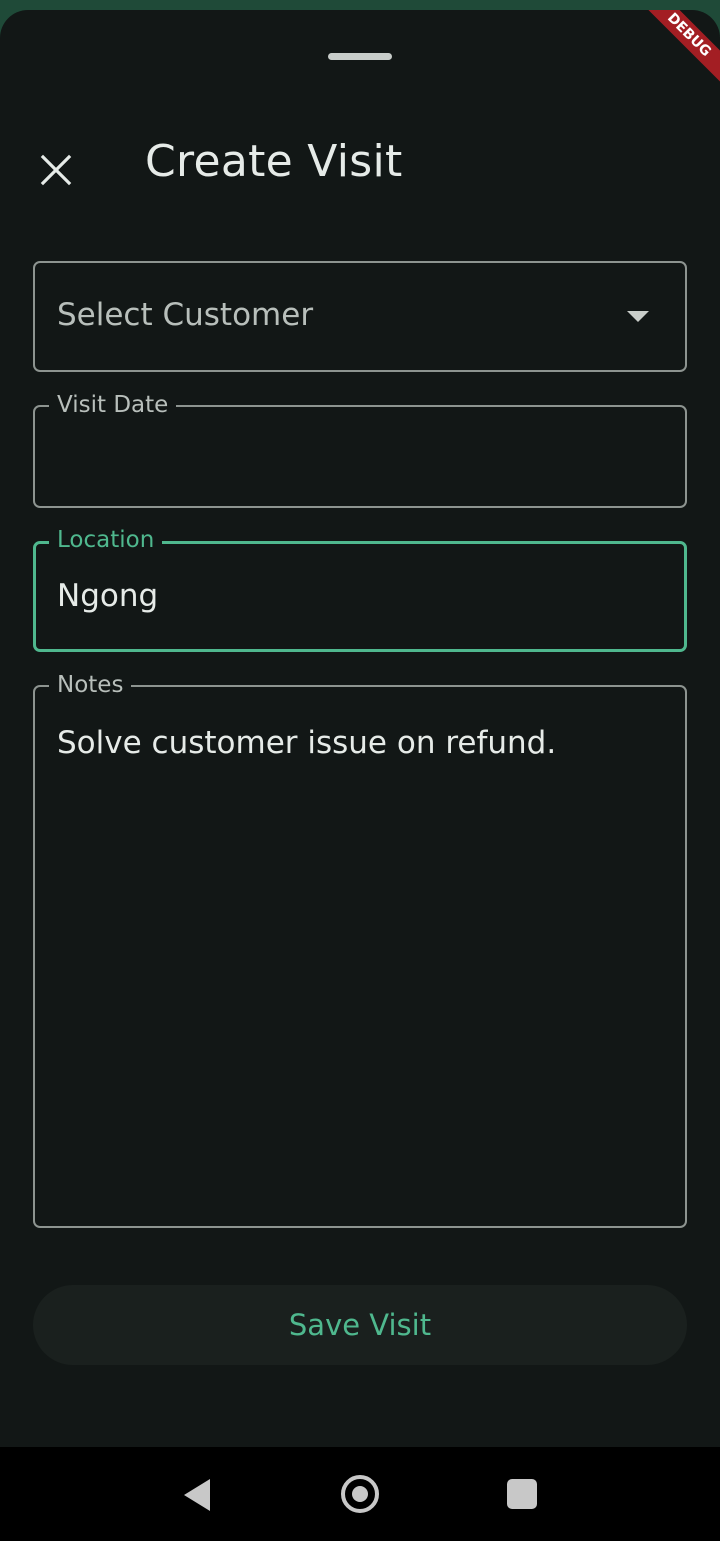  Describe the element at coordinates (360, 589) in the screenshot. I see `location-field: Location Ngong` at that location.